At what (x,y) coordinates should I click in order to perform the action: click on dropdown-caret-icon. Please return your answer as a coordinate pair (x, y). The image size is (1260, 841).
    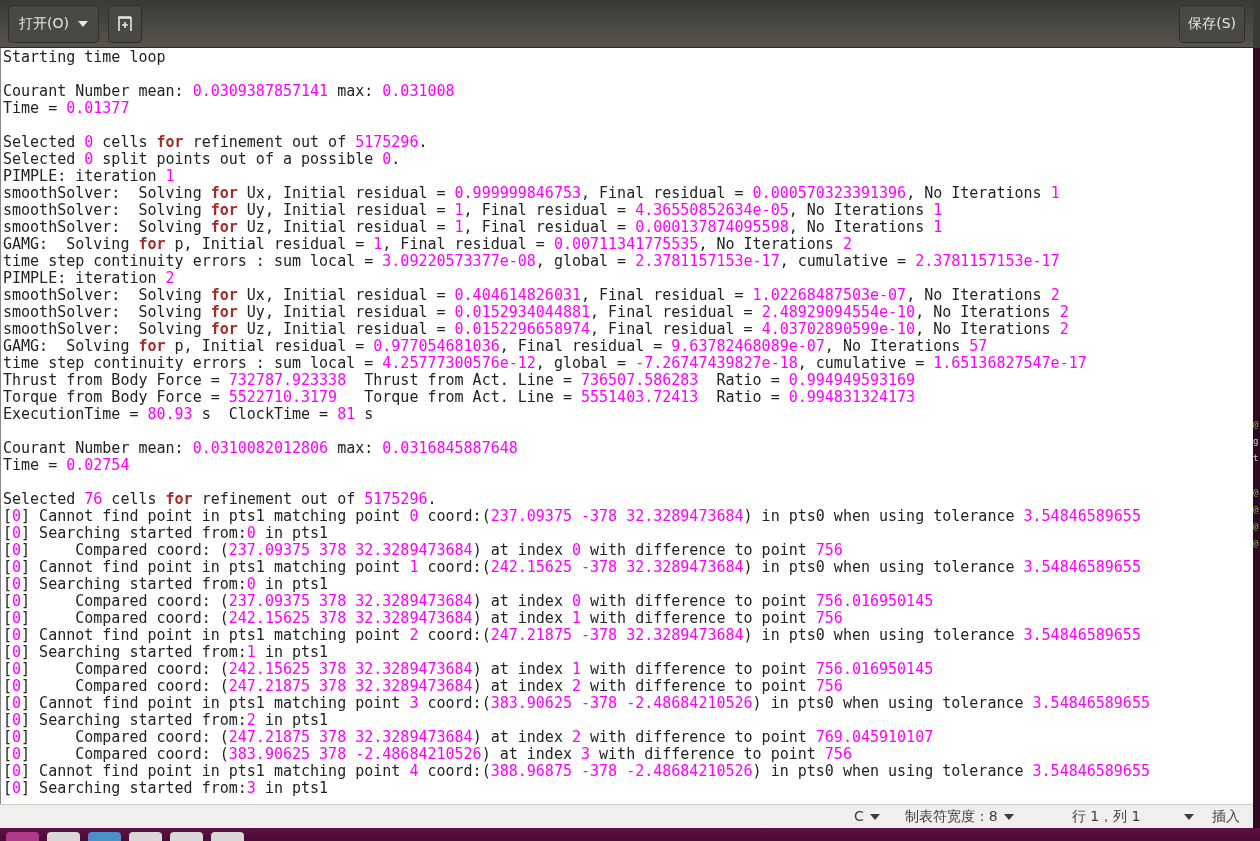
    Looking at the image, I should click on (1189, 816).